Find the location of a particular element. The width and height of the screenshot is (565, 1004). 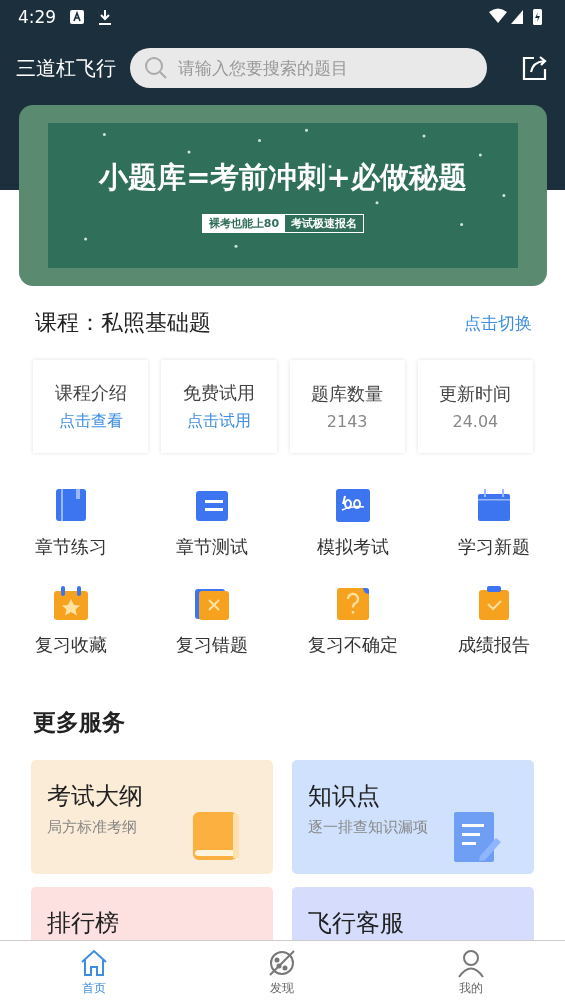

search-bar: 请输入您要搜索的题目 is located at coordinates (308, 68).